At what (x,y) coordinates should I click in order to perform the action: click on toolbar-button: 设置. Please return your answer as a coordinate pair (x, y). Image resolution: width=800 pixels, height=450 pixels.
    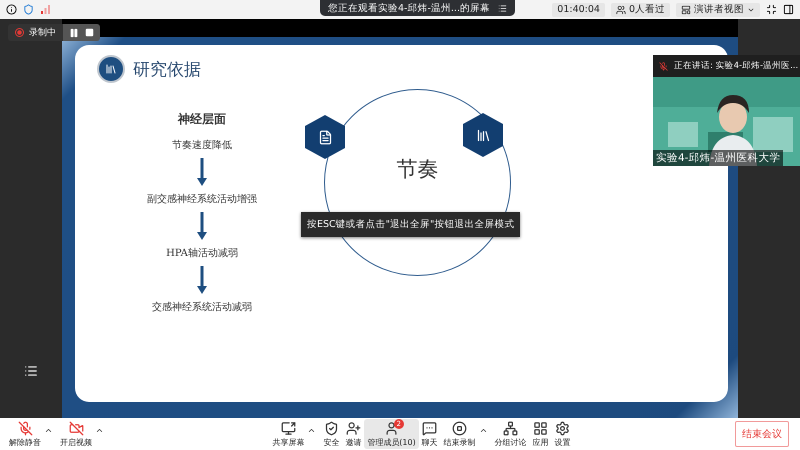
    Looking at the image, I should click on (563, 434).